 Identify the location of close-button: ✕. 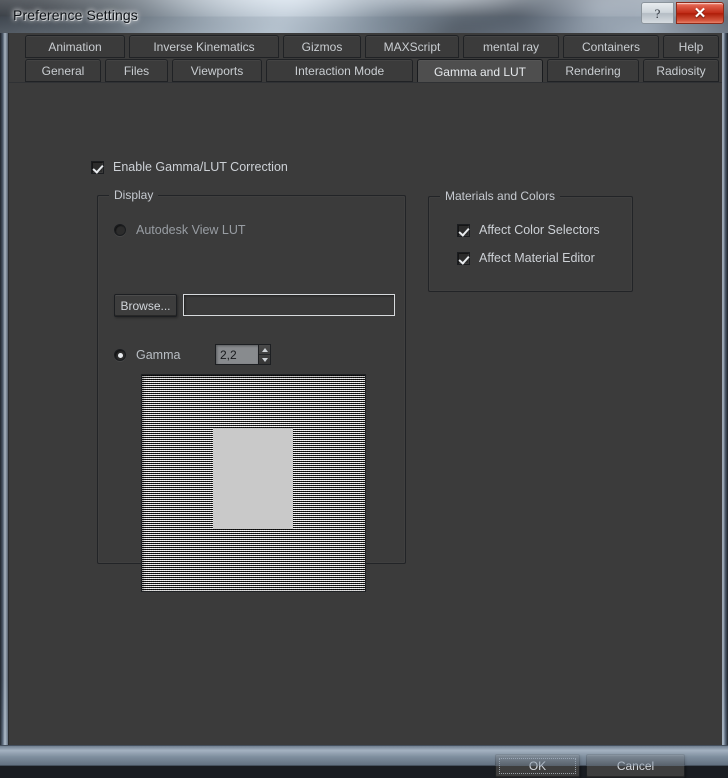
(700, 13).